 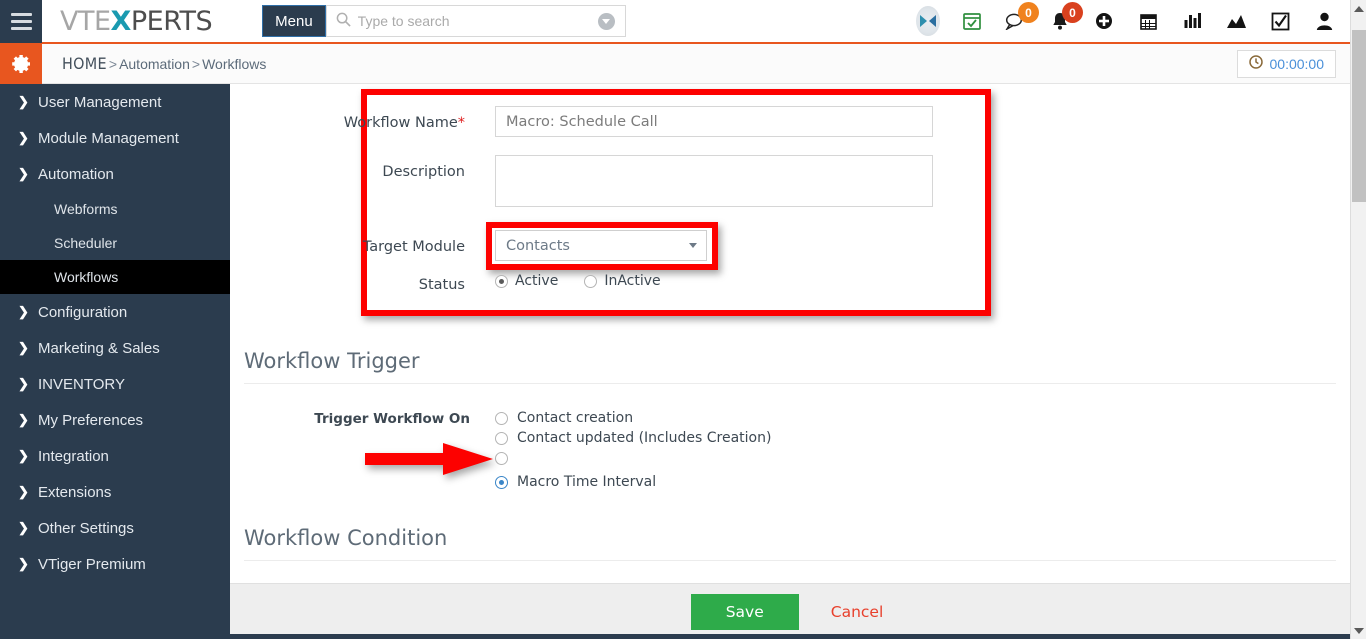 I want to click on sidebar-item-webforms: Webforms, so click(x=115, y=209).